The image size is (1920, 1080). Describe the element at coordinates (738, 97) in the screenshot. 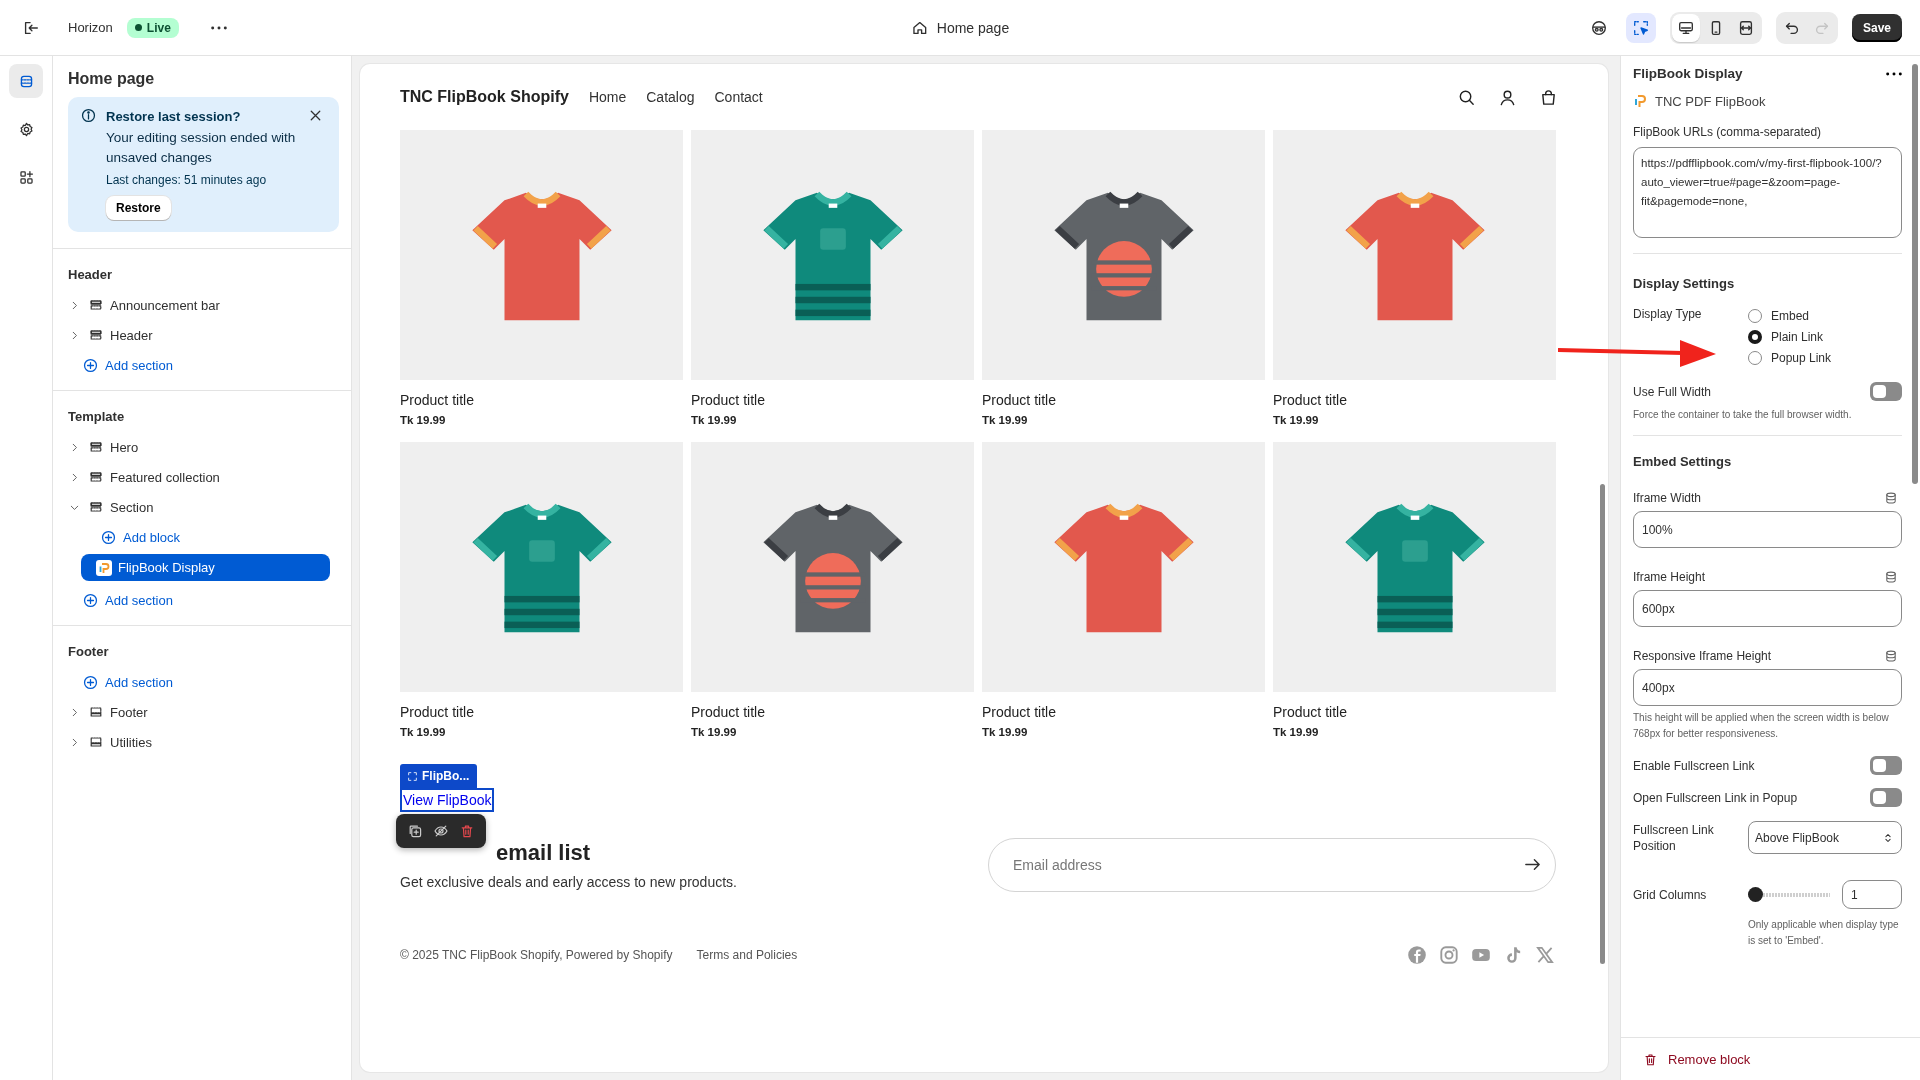

I see `nav-link: Contact` at that location.